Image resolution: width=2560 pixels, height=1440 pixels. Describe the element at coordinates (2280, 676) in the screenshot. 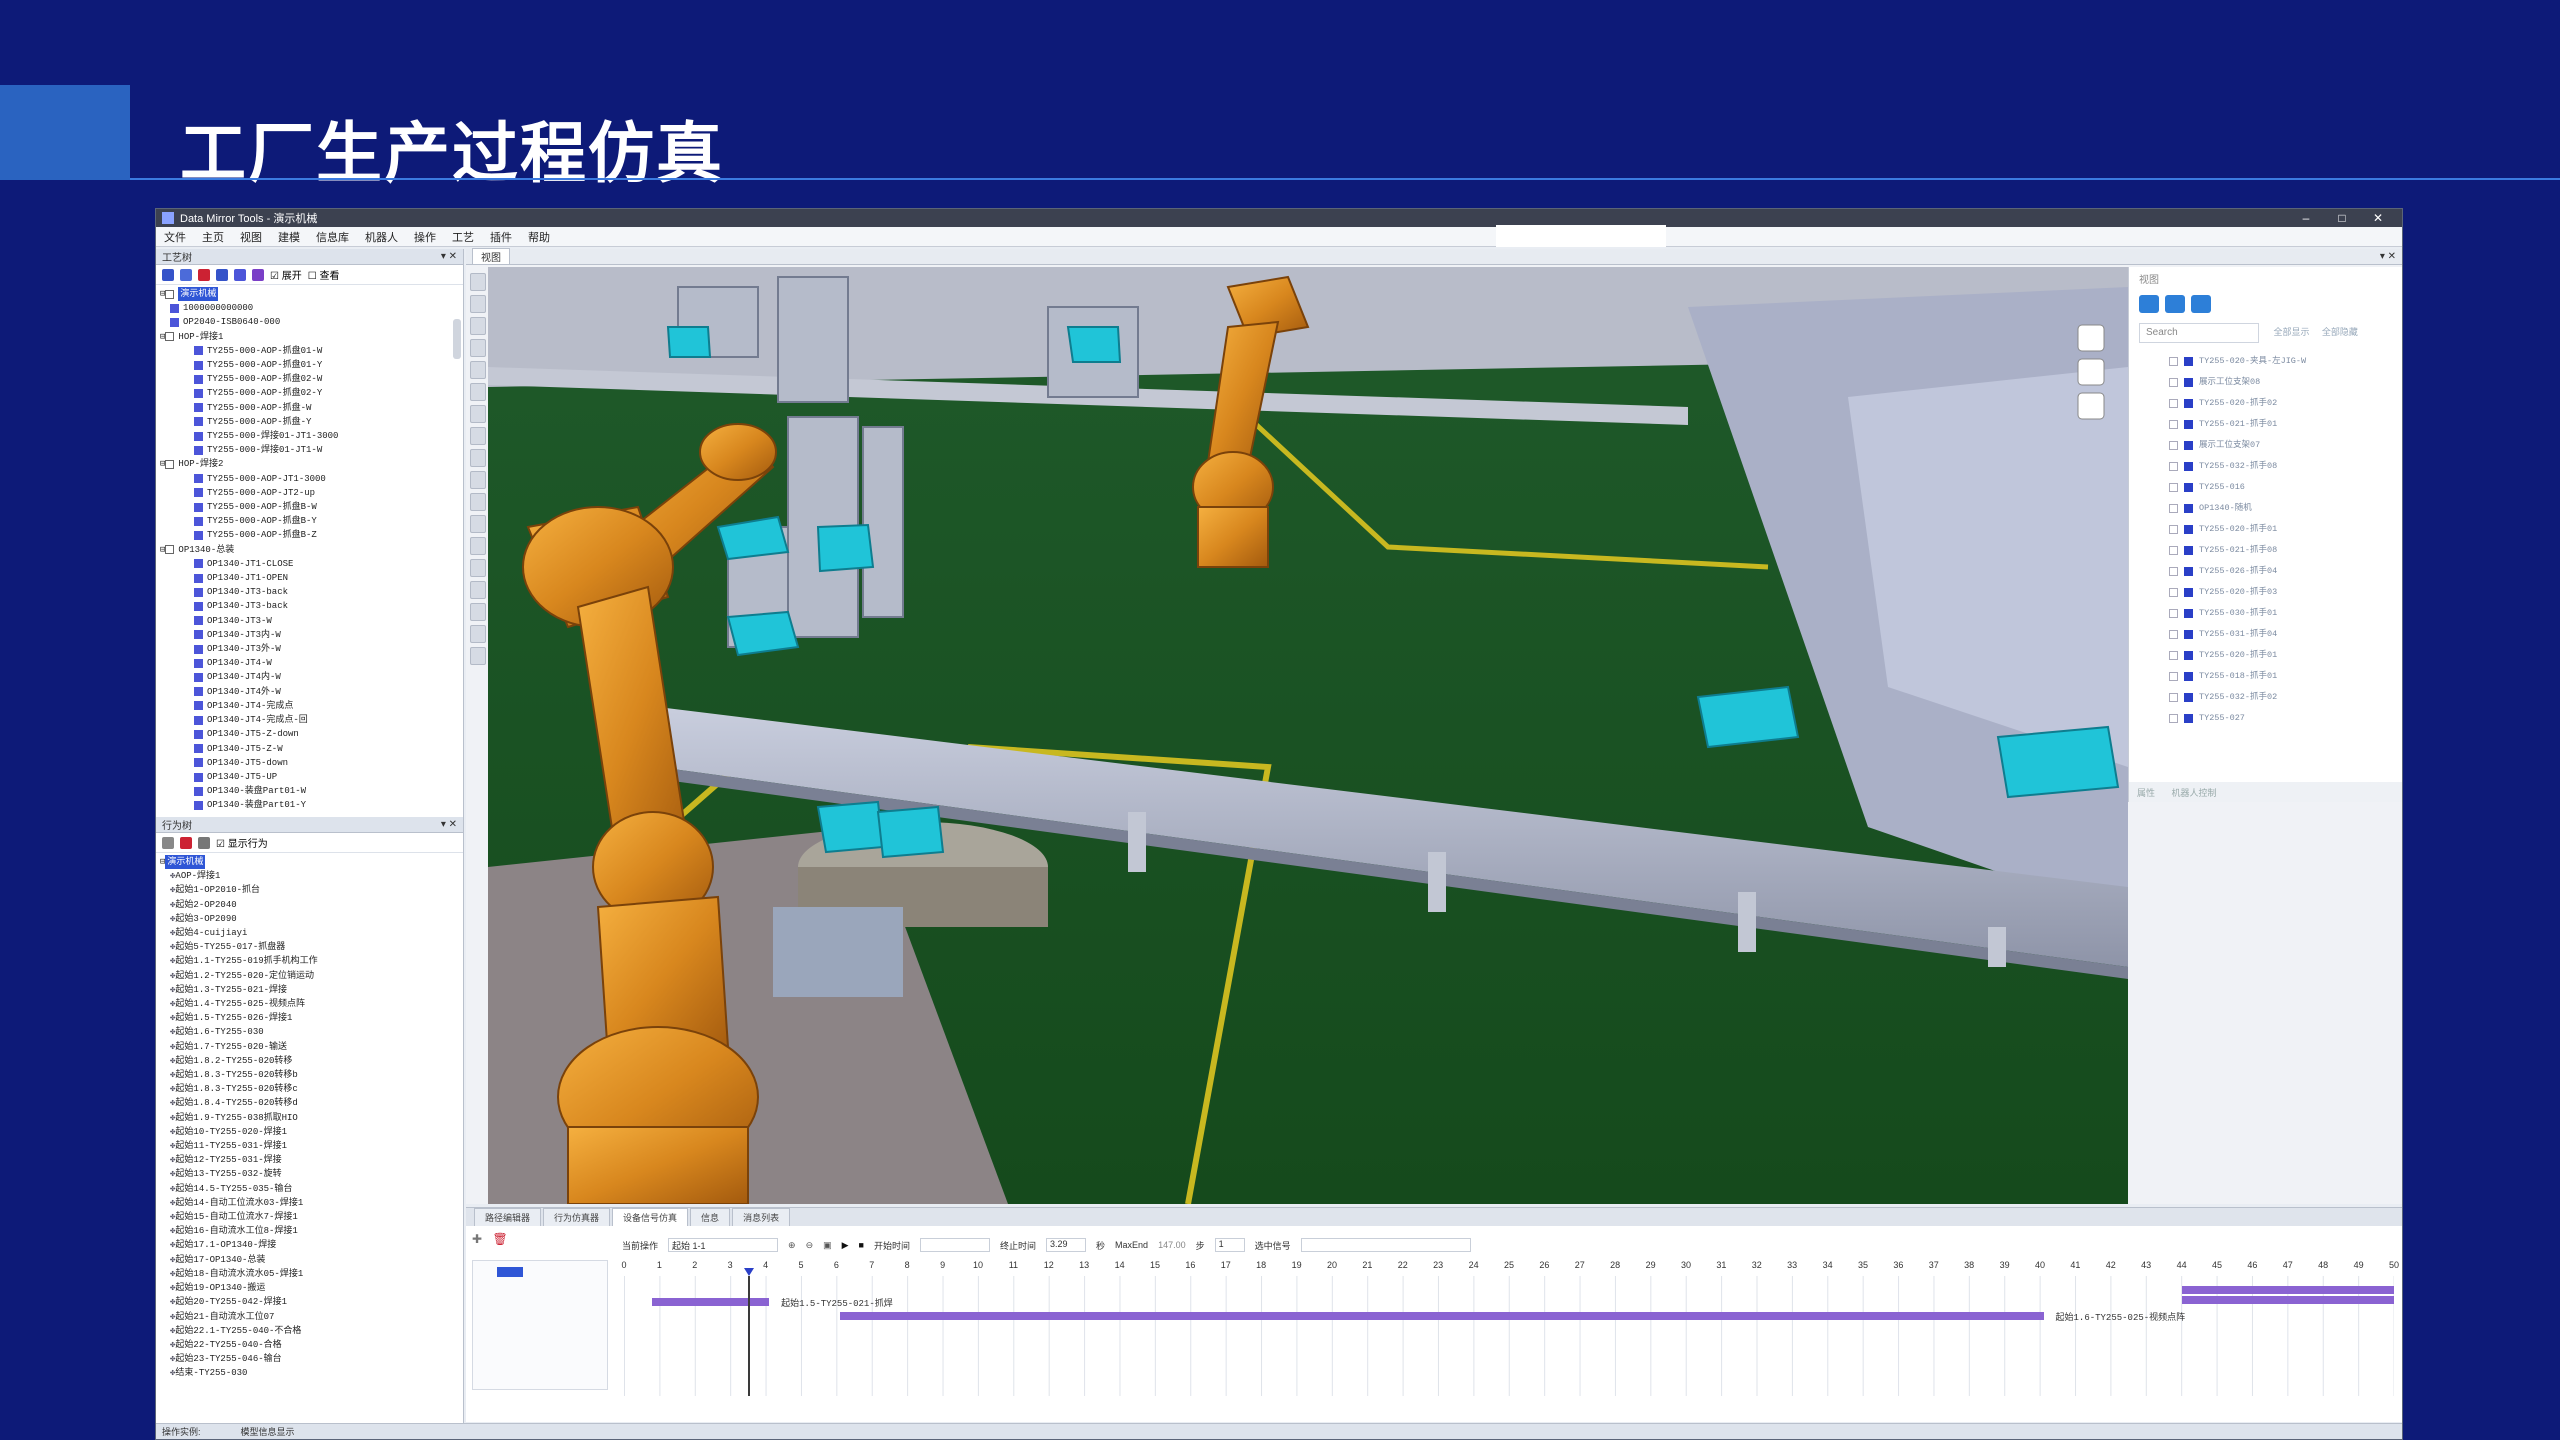

I see `object-row: TY255-018-抓手01` at that location.